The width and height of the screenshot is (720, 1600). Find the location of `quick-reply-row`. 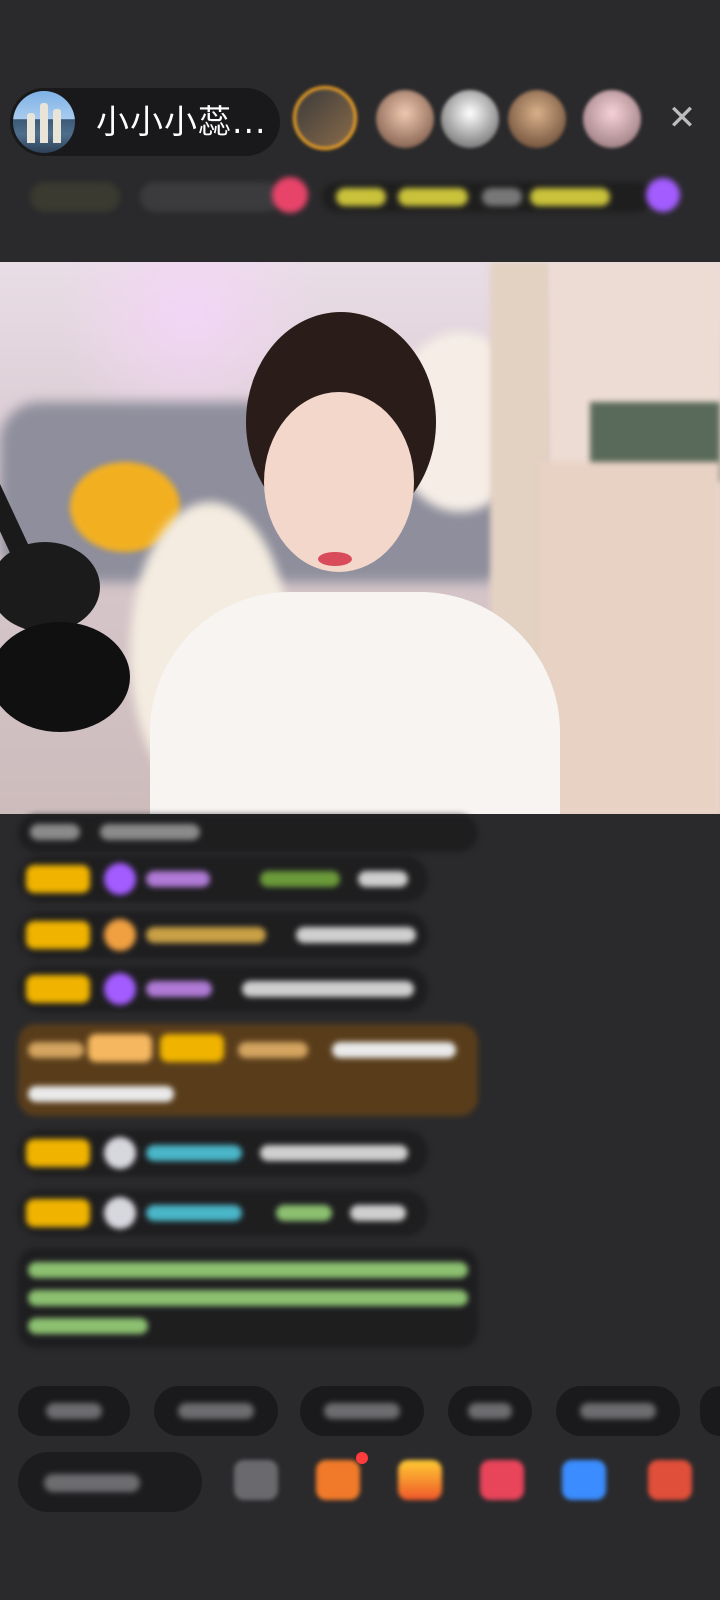

quick-reply-row is located at coordinates (360, 1412).